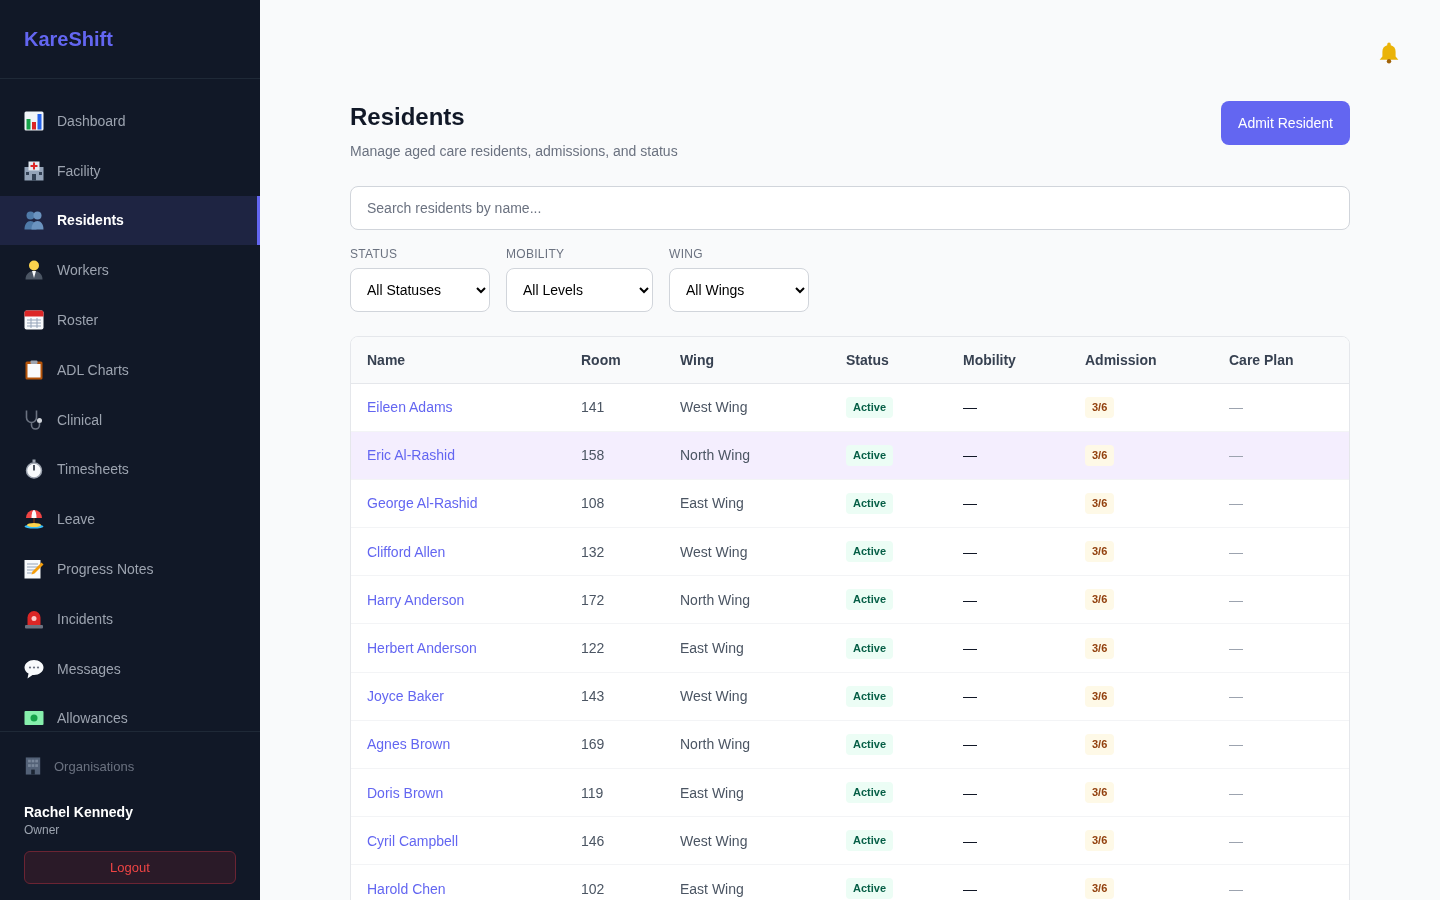 This screenshot has width=1440, height=900. Describe the element at coordinates (130, 370) in the screenshot. I see `sidebar-item: ADL Charts` at that location.